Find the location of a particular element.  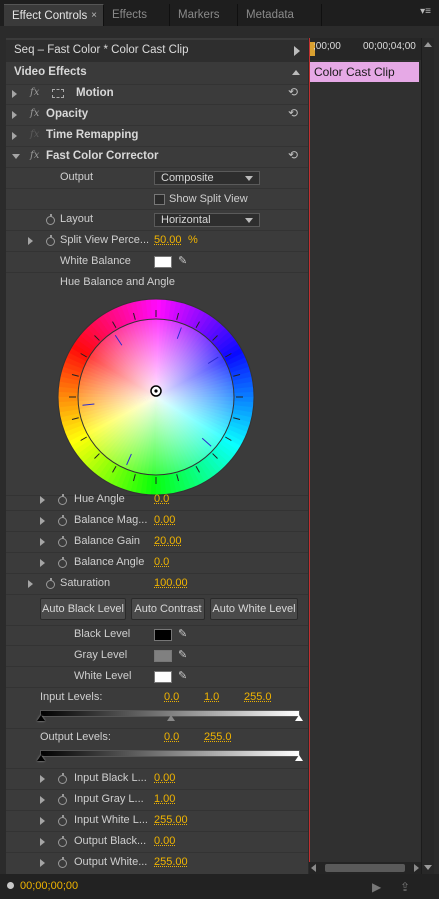

percent-unit: % is located at coordinates (193, 240).